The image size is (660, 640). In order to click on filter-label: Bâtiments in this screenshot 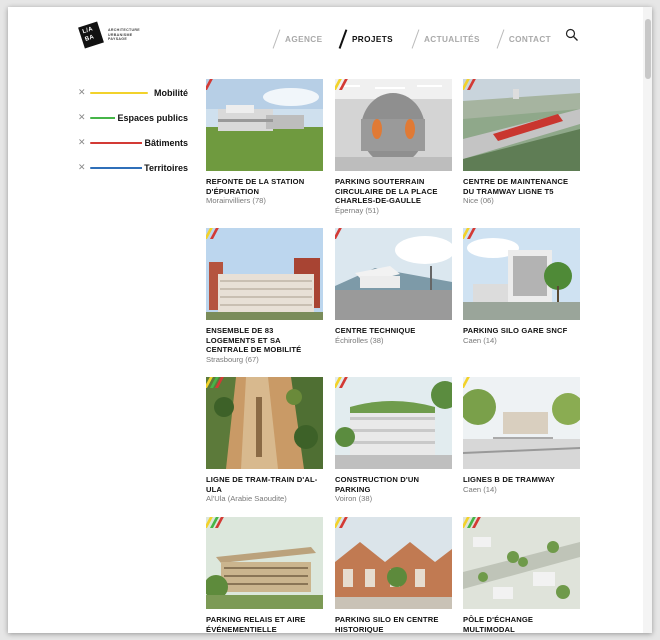, I will do `click(165, 142)`.